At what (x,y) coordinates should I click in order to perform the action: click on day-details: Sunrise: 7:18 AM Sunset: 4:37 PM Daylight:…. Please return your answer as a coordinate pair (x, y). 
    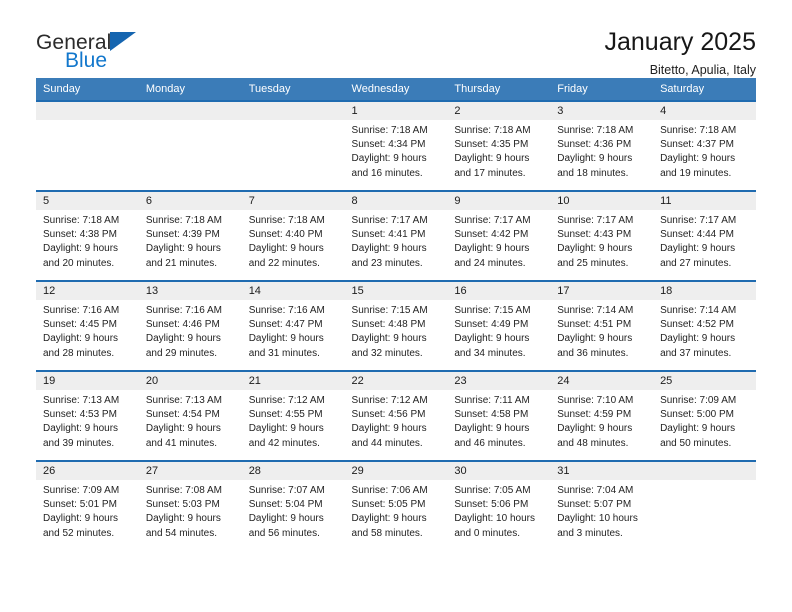
    Looking at the image, I should click on (704, 150).